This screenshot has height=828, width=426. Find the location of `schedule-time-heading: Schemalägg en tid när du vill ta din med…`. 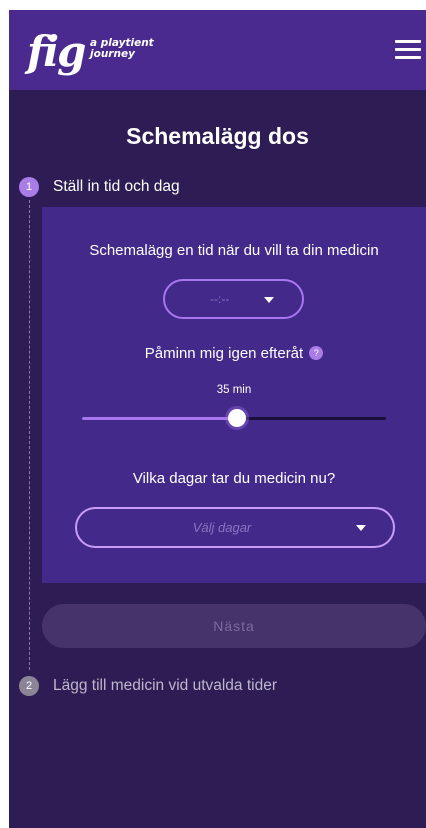

schedule-time-heading: Schemalägg en tid när du vill ta din med… is located at coordinates (234, 250).